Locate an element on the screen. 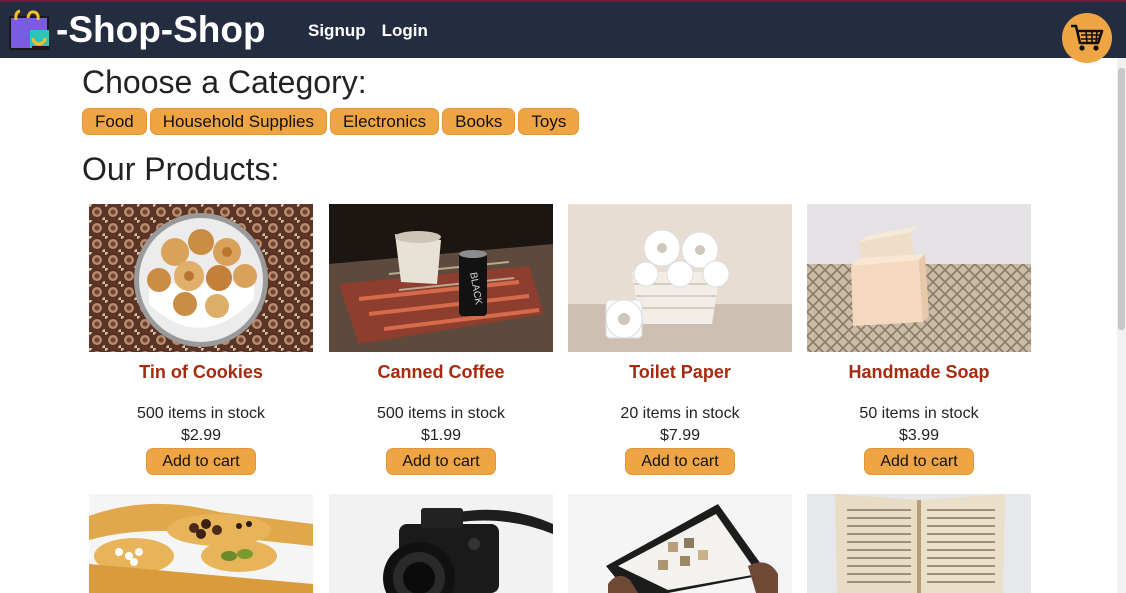 The width and height of the screenshot is (1126, 593). category-heading: Choose a Category: is located at coordinates (224, 82).